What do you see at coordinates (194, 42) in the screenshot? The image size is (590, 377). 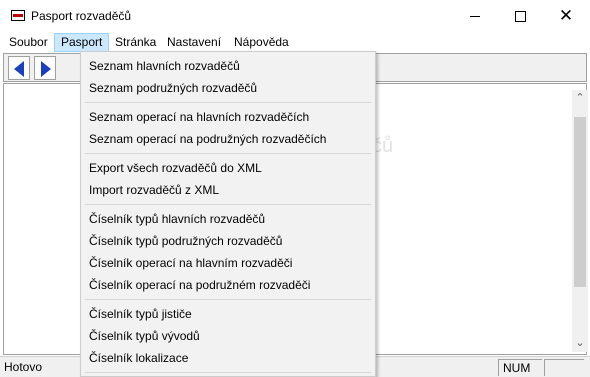 I see `menu-nastaveni: Nastavení` at bounding box center [194, 42].